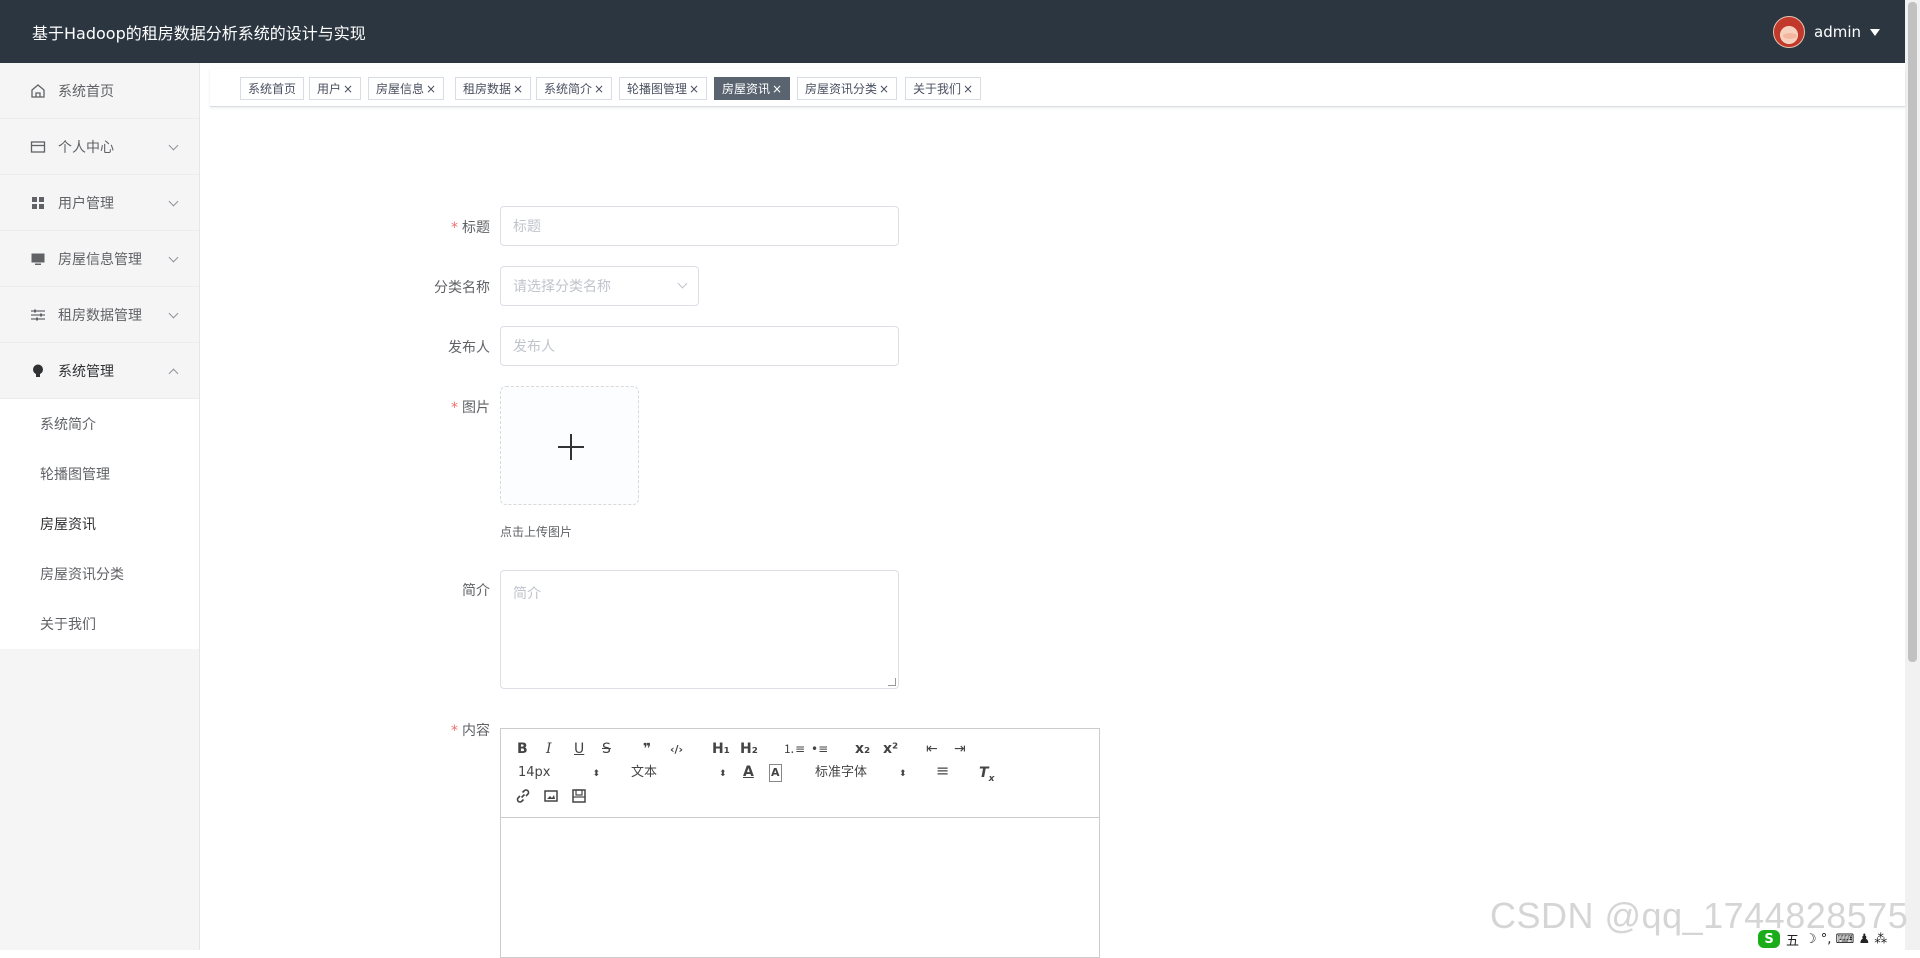 This screenshot has width=1920, height=958. Describe the element at coordinates (86, 91) in the screenshot. I see `sidebar-item-label: 系统首页` at that location.